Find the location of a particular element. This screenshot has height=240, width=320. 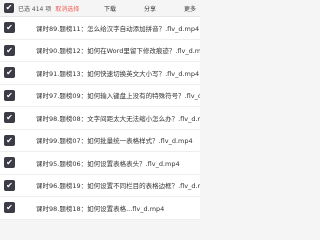

cancel-selection-link: 取消选择 is located at coordinates (67, 8).